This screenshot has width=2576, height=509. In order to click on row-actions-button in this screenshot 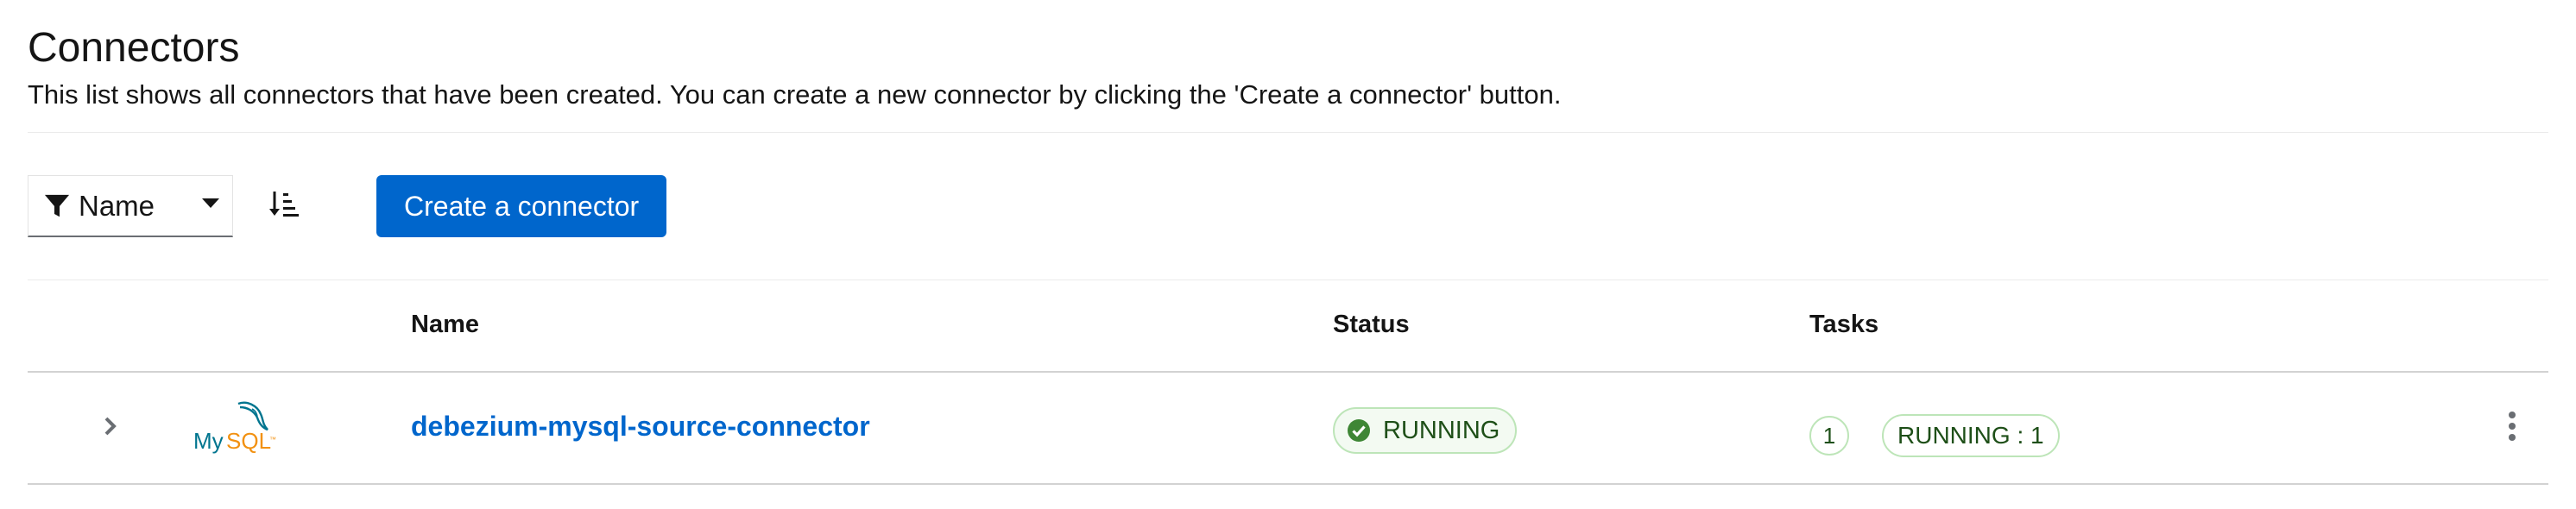, I will do `click(2512, 428)`.